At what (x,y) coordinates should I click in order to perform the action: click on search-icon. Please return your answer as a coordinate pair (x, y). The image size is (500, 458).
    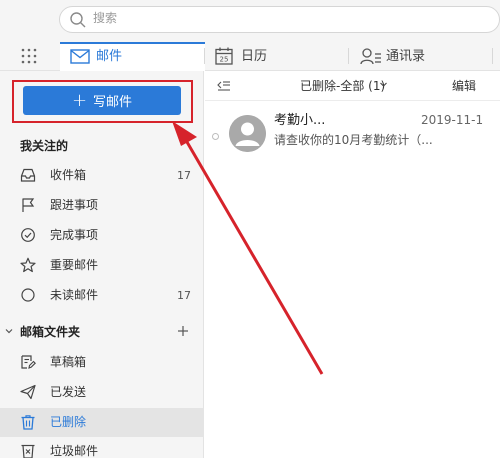
    Looking at the image, I should click on (78, 20).